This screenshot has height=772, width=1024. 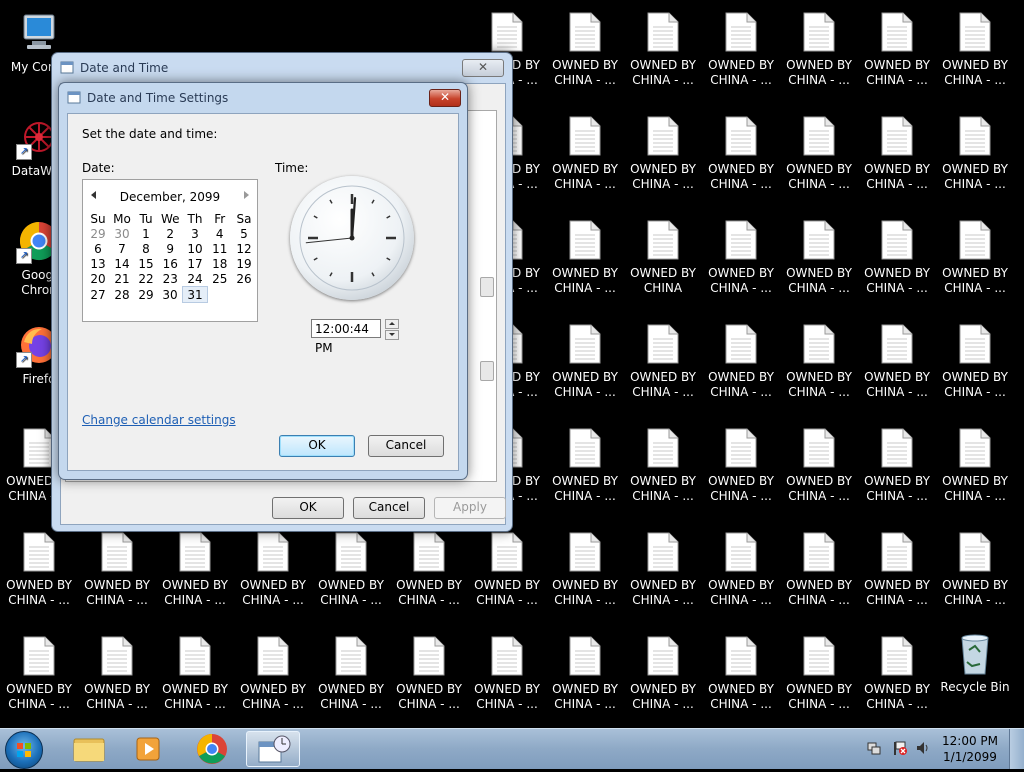 What do you see at coordinates (1016, 749) in the screenshot?
I see `show-desktop-button` at bounding box center [1016, 749].